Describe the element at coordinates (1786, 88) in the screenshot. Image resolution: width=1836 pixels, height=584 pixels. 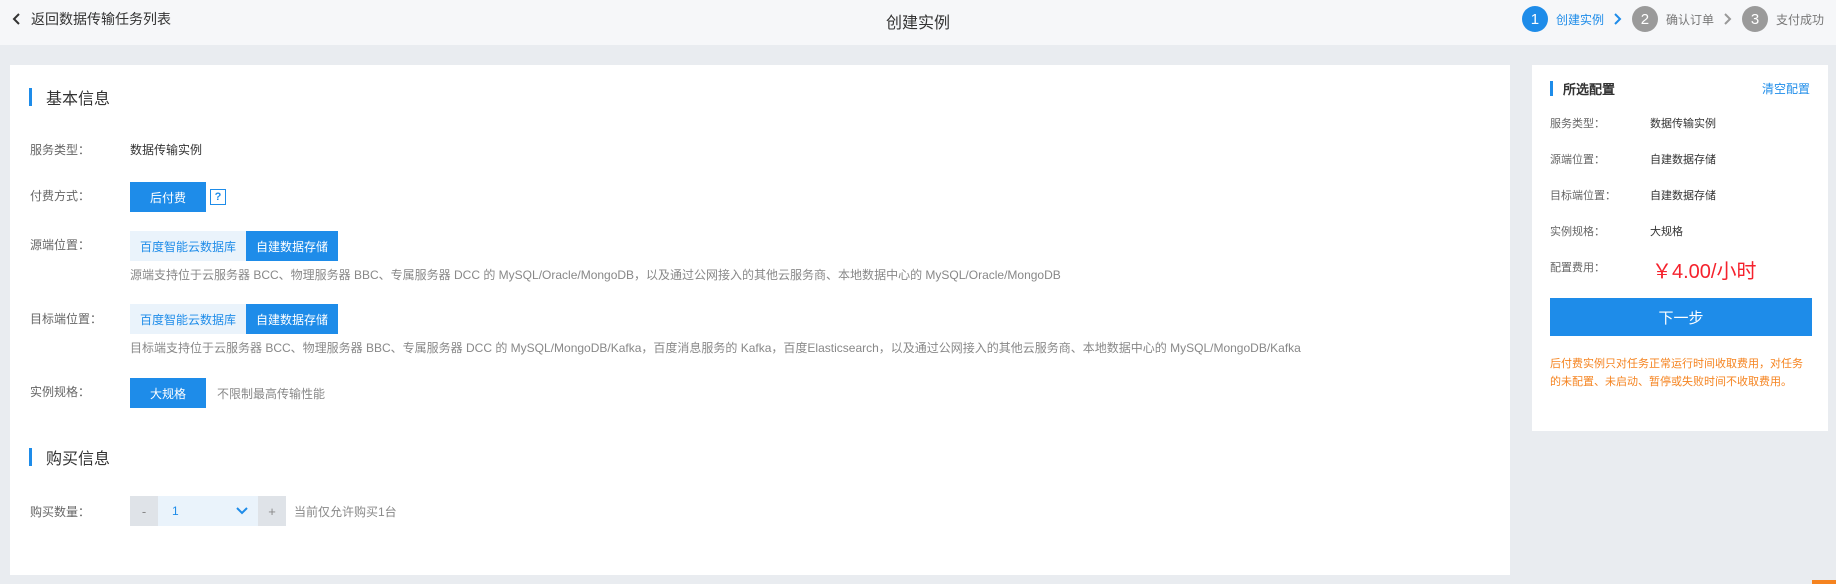
I see `clear-config-link: 清空配置` at that location.